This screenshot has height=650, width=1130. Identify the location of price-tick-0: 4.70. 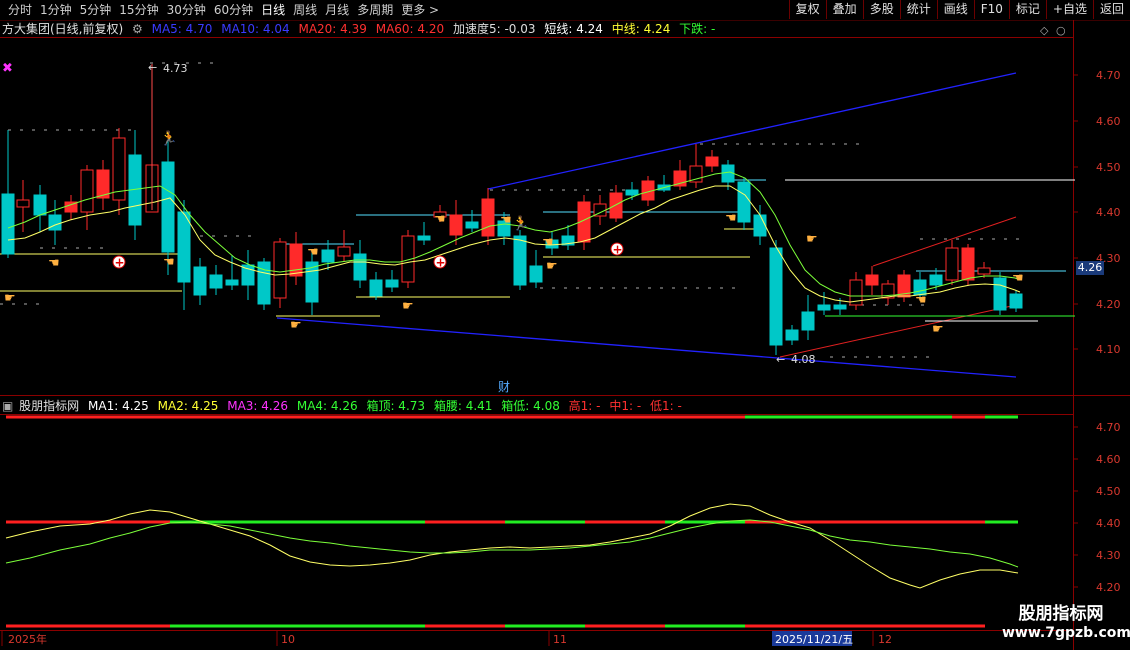
(1097, 75).